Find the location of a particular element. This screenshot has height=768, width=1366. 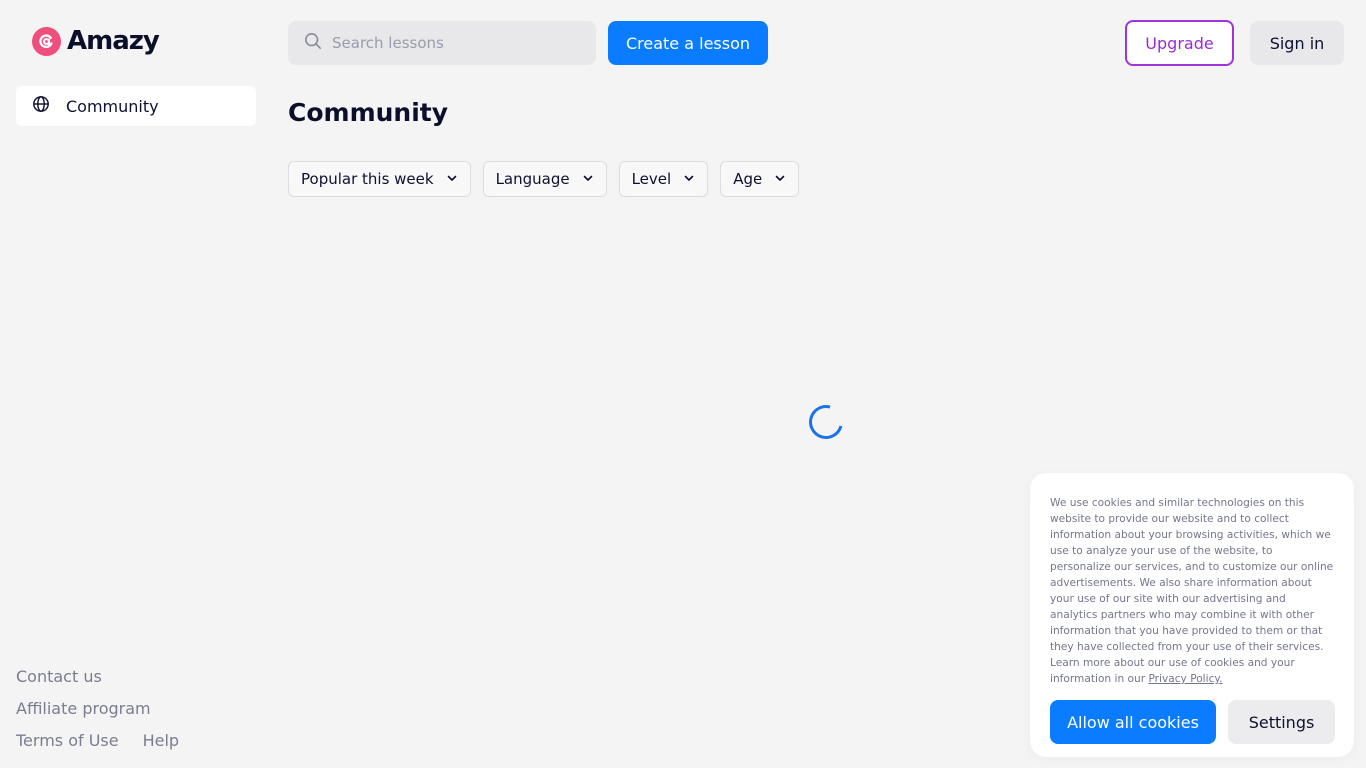

page-title: Community is located at coordinates (368, 112).